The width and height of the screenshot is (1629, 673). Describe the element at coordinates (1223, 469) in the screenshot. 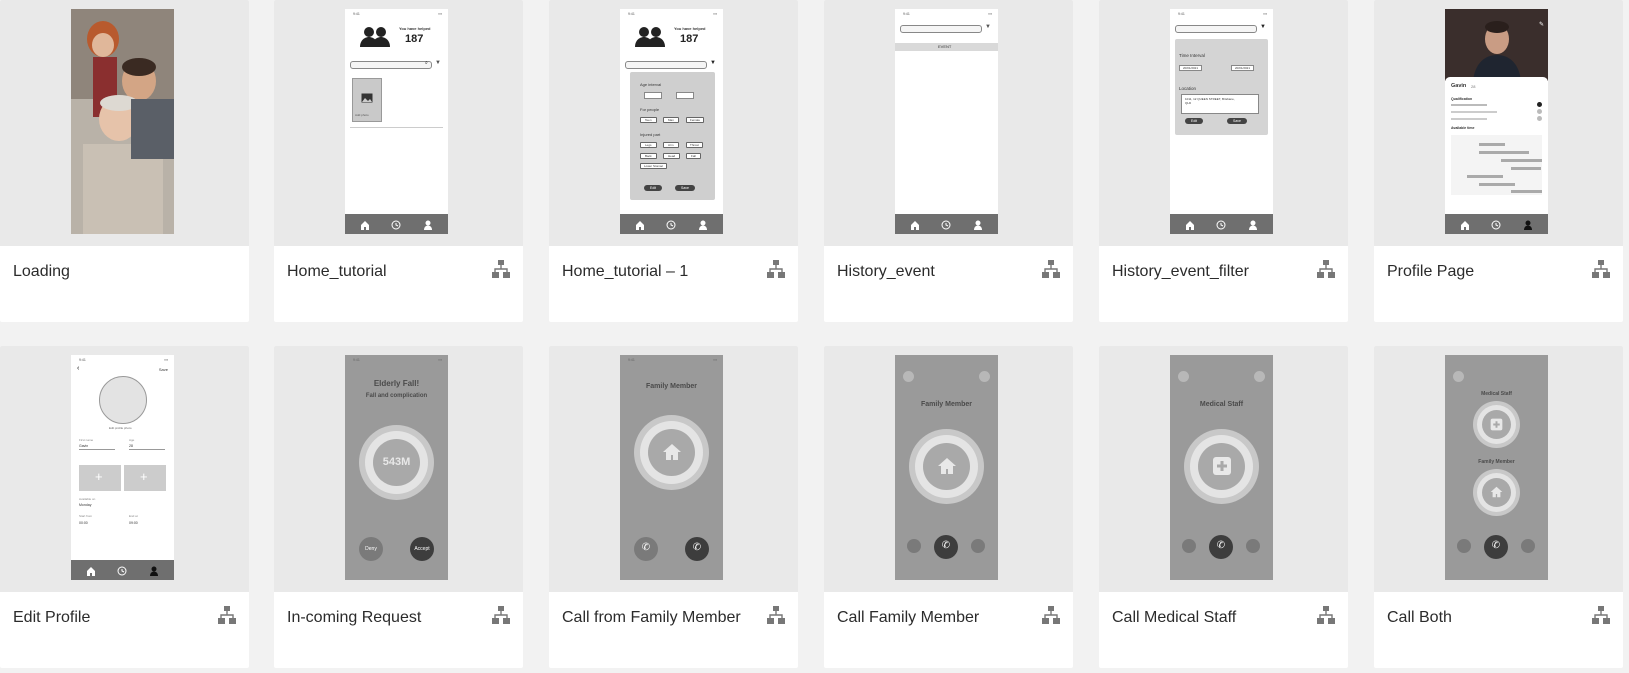

I see `screen-thumbnail: Medical Staff ✆` at that location.